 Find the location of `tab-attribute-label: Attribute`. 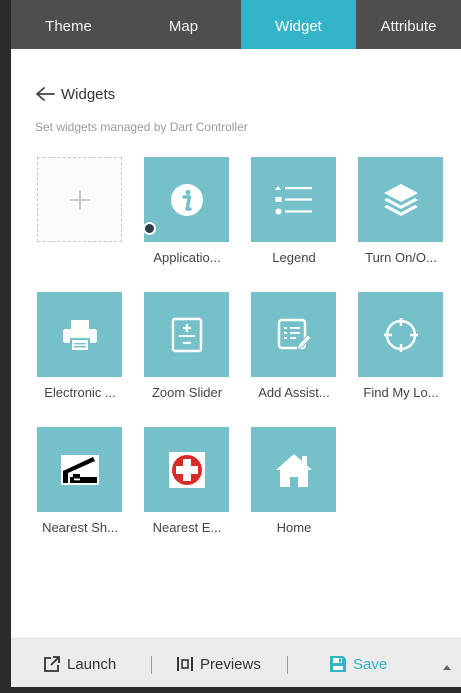

tab-attribute-label: Attribute is located at coordinates (408, 26).